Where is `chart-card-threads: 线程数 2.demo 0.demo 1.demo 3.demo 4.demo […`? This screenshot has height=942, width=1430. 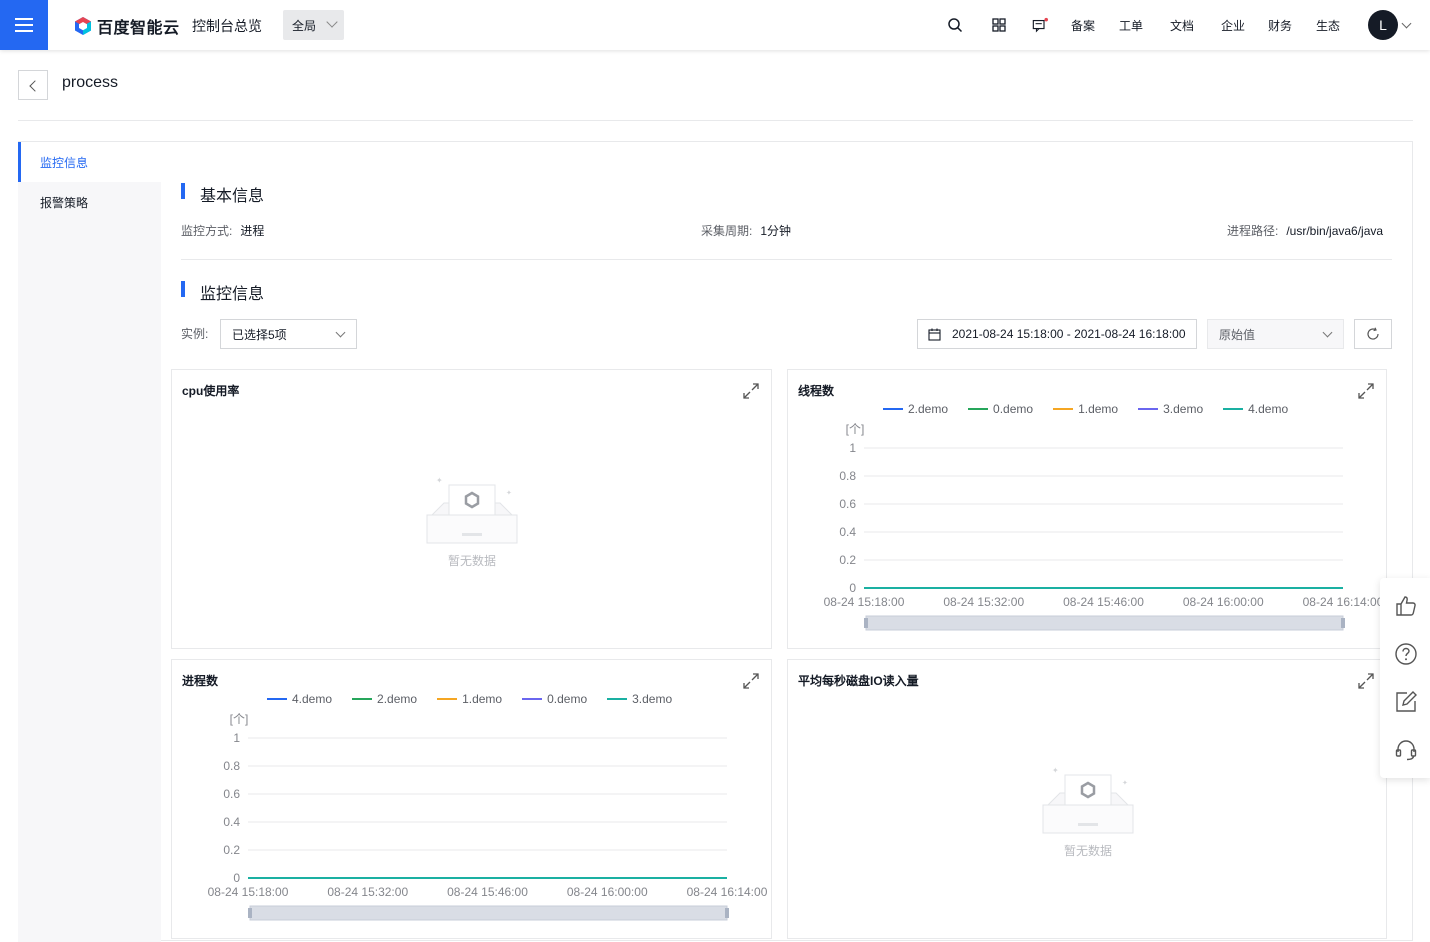
chart-card-threads: 线程数 2.demo 0.demo 1.demo 3.demo 4.demo [… is located at coordinates (1087, 509).